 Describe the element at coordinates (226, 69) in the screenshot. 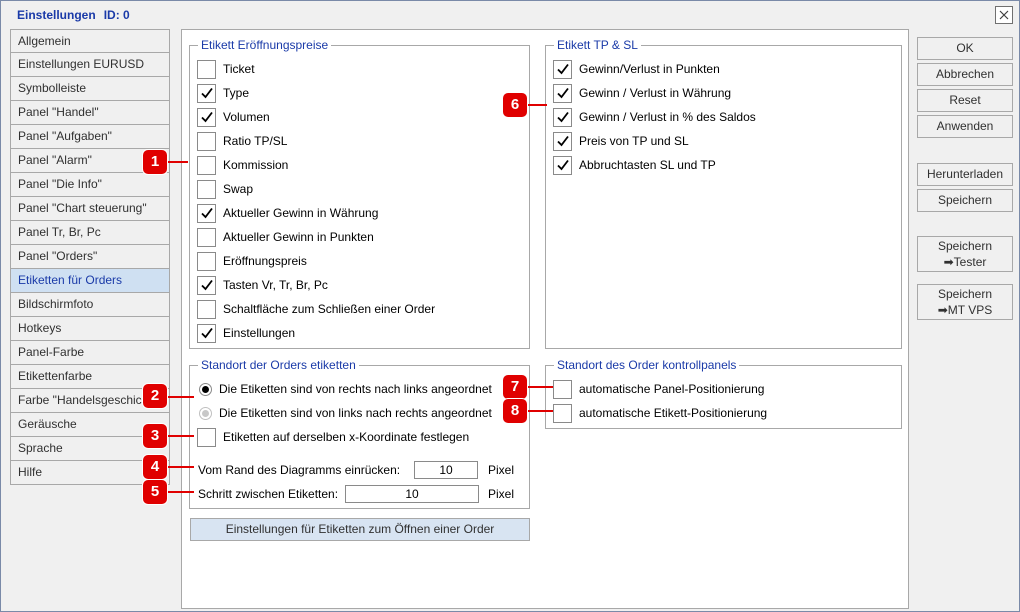

I see `checkbox-row: Ticket` at that location.